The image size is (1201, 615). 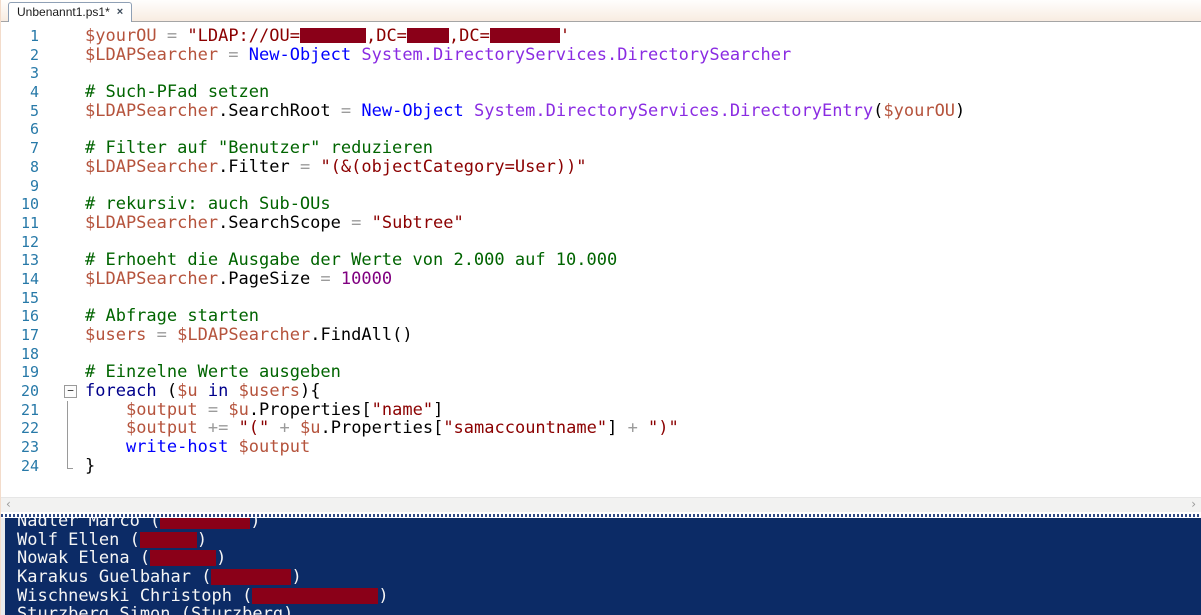 What do you see at coordinates (29, 447) in the screenshot?
I see `line-number: 23` at bounding box center [29, 447].